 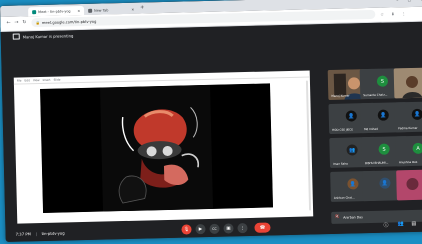 I want to click on camera-toggle-button: ▶, so click(x=200, y=229).